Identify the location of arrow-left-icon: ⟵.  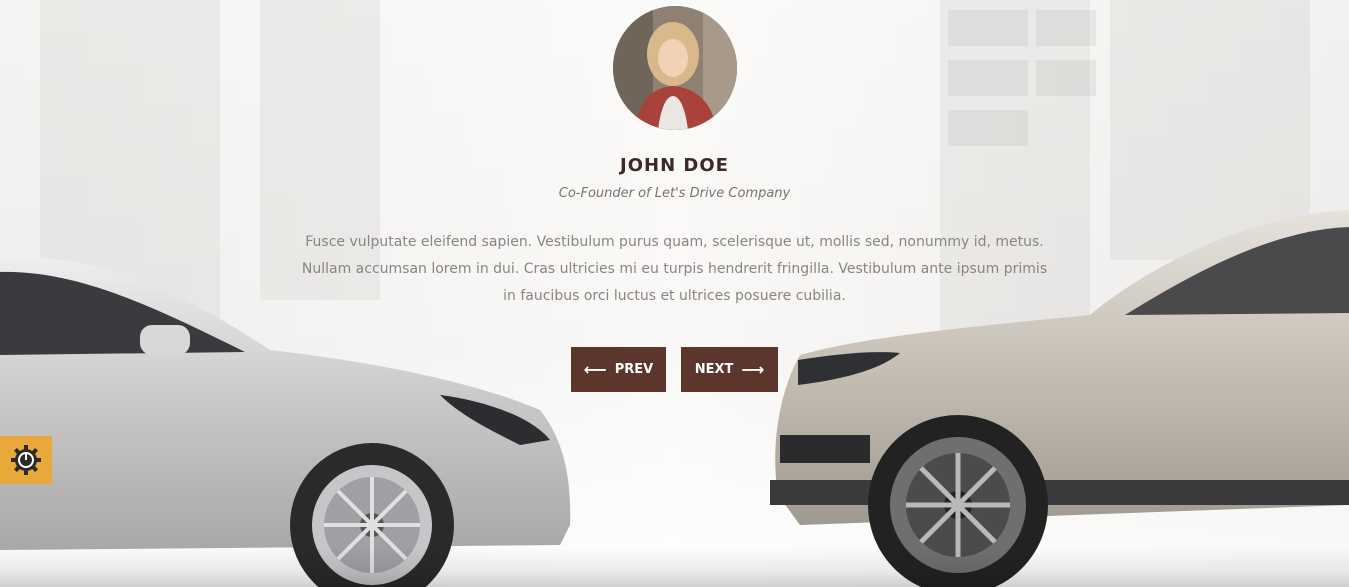
(595, 369).